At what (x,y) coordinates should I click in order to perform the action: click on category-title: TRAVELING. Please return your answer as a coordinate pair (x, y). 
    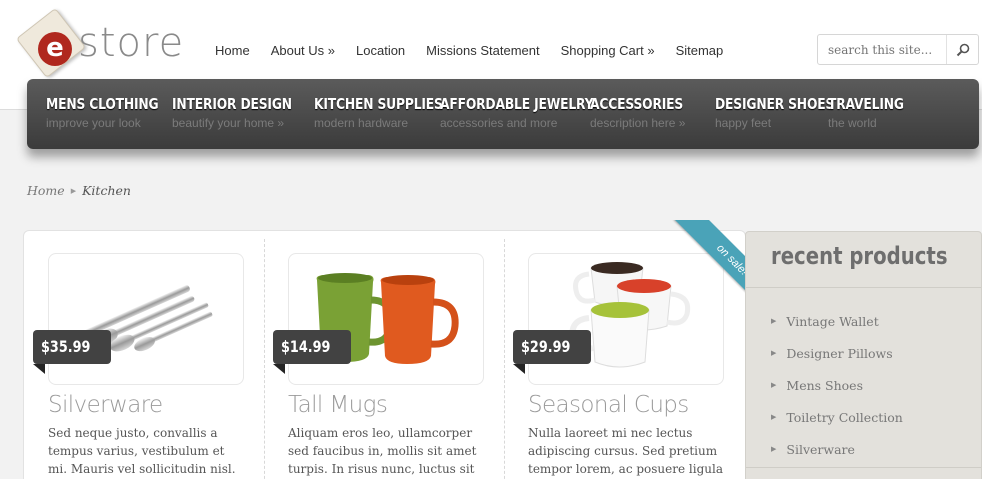
    Looking at the image, I should click on (866, 104).